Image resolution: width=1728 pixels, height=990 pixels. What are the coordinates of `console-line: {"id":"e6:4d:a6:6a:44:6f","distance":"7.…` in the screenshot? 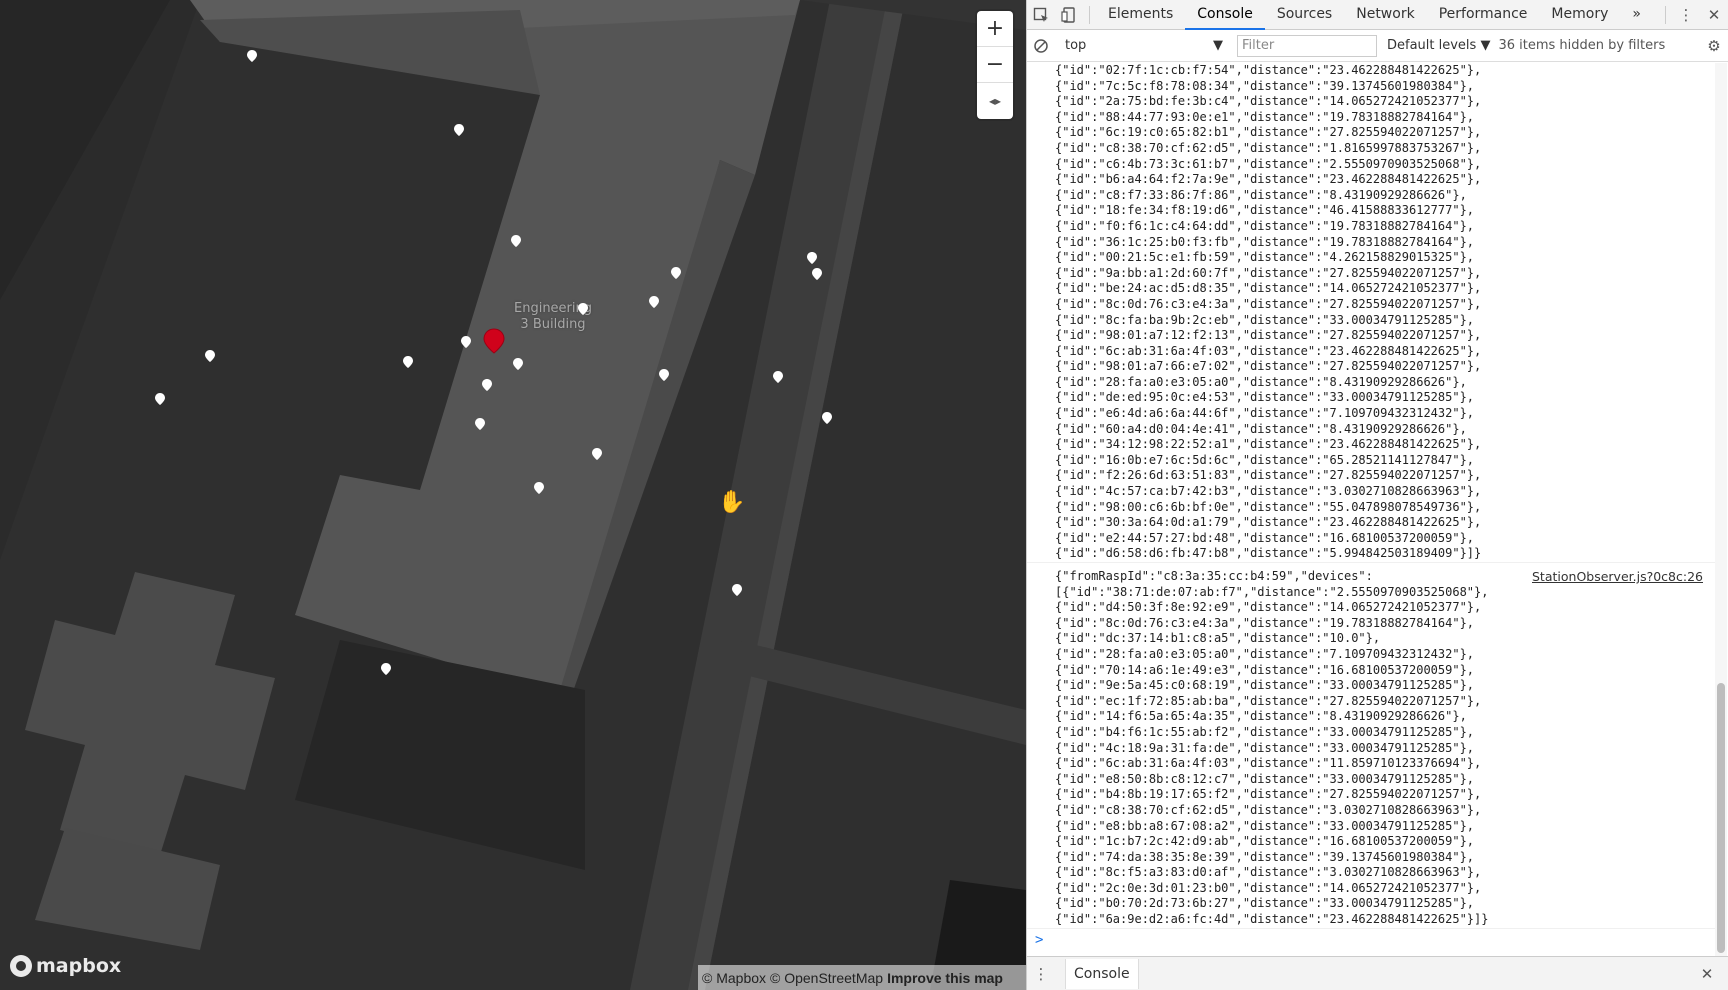 It's located at (1265, 413).